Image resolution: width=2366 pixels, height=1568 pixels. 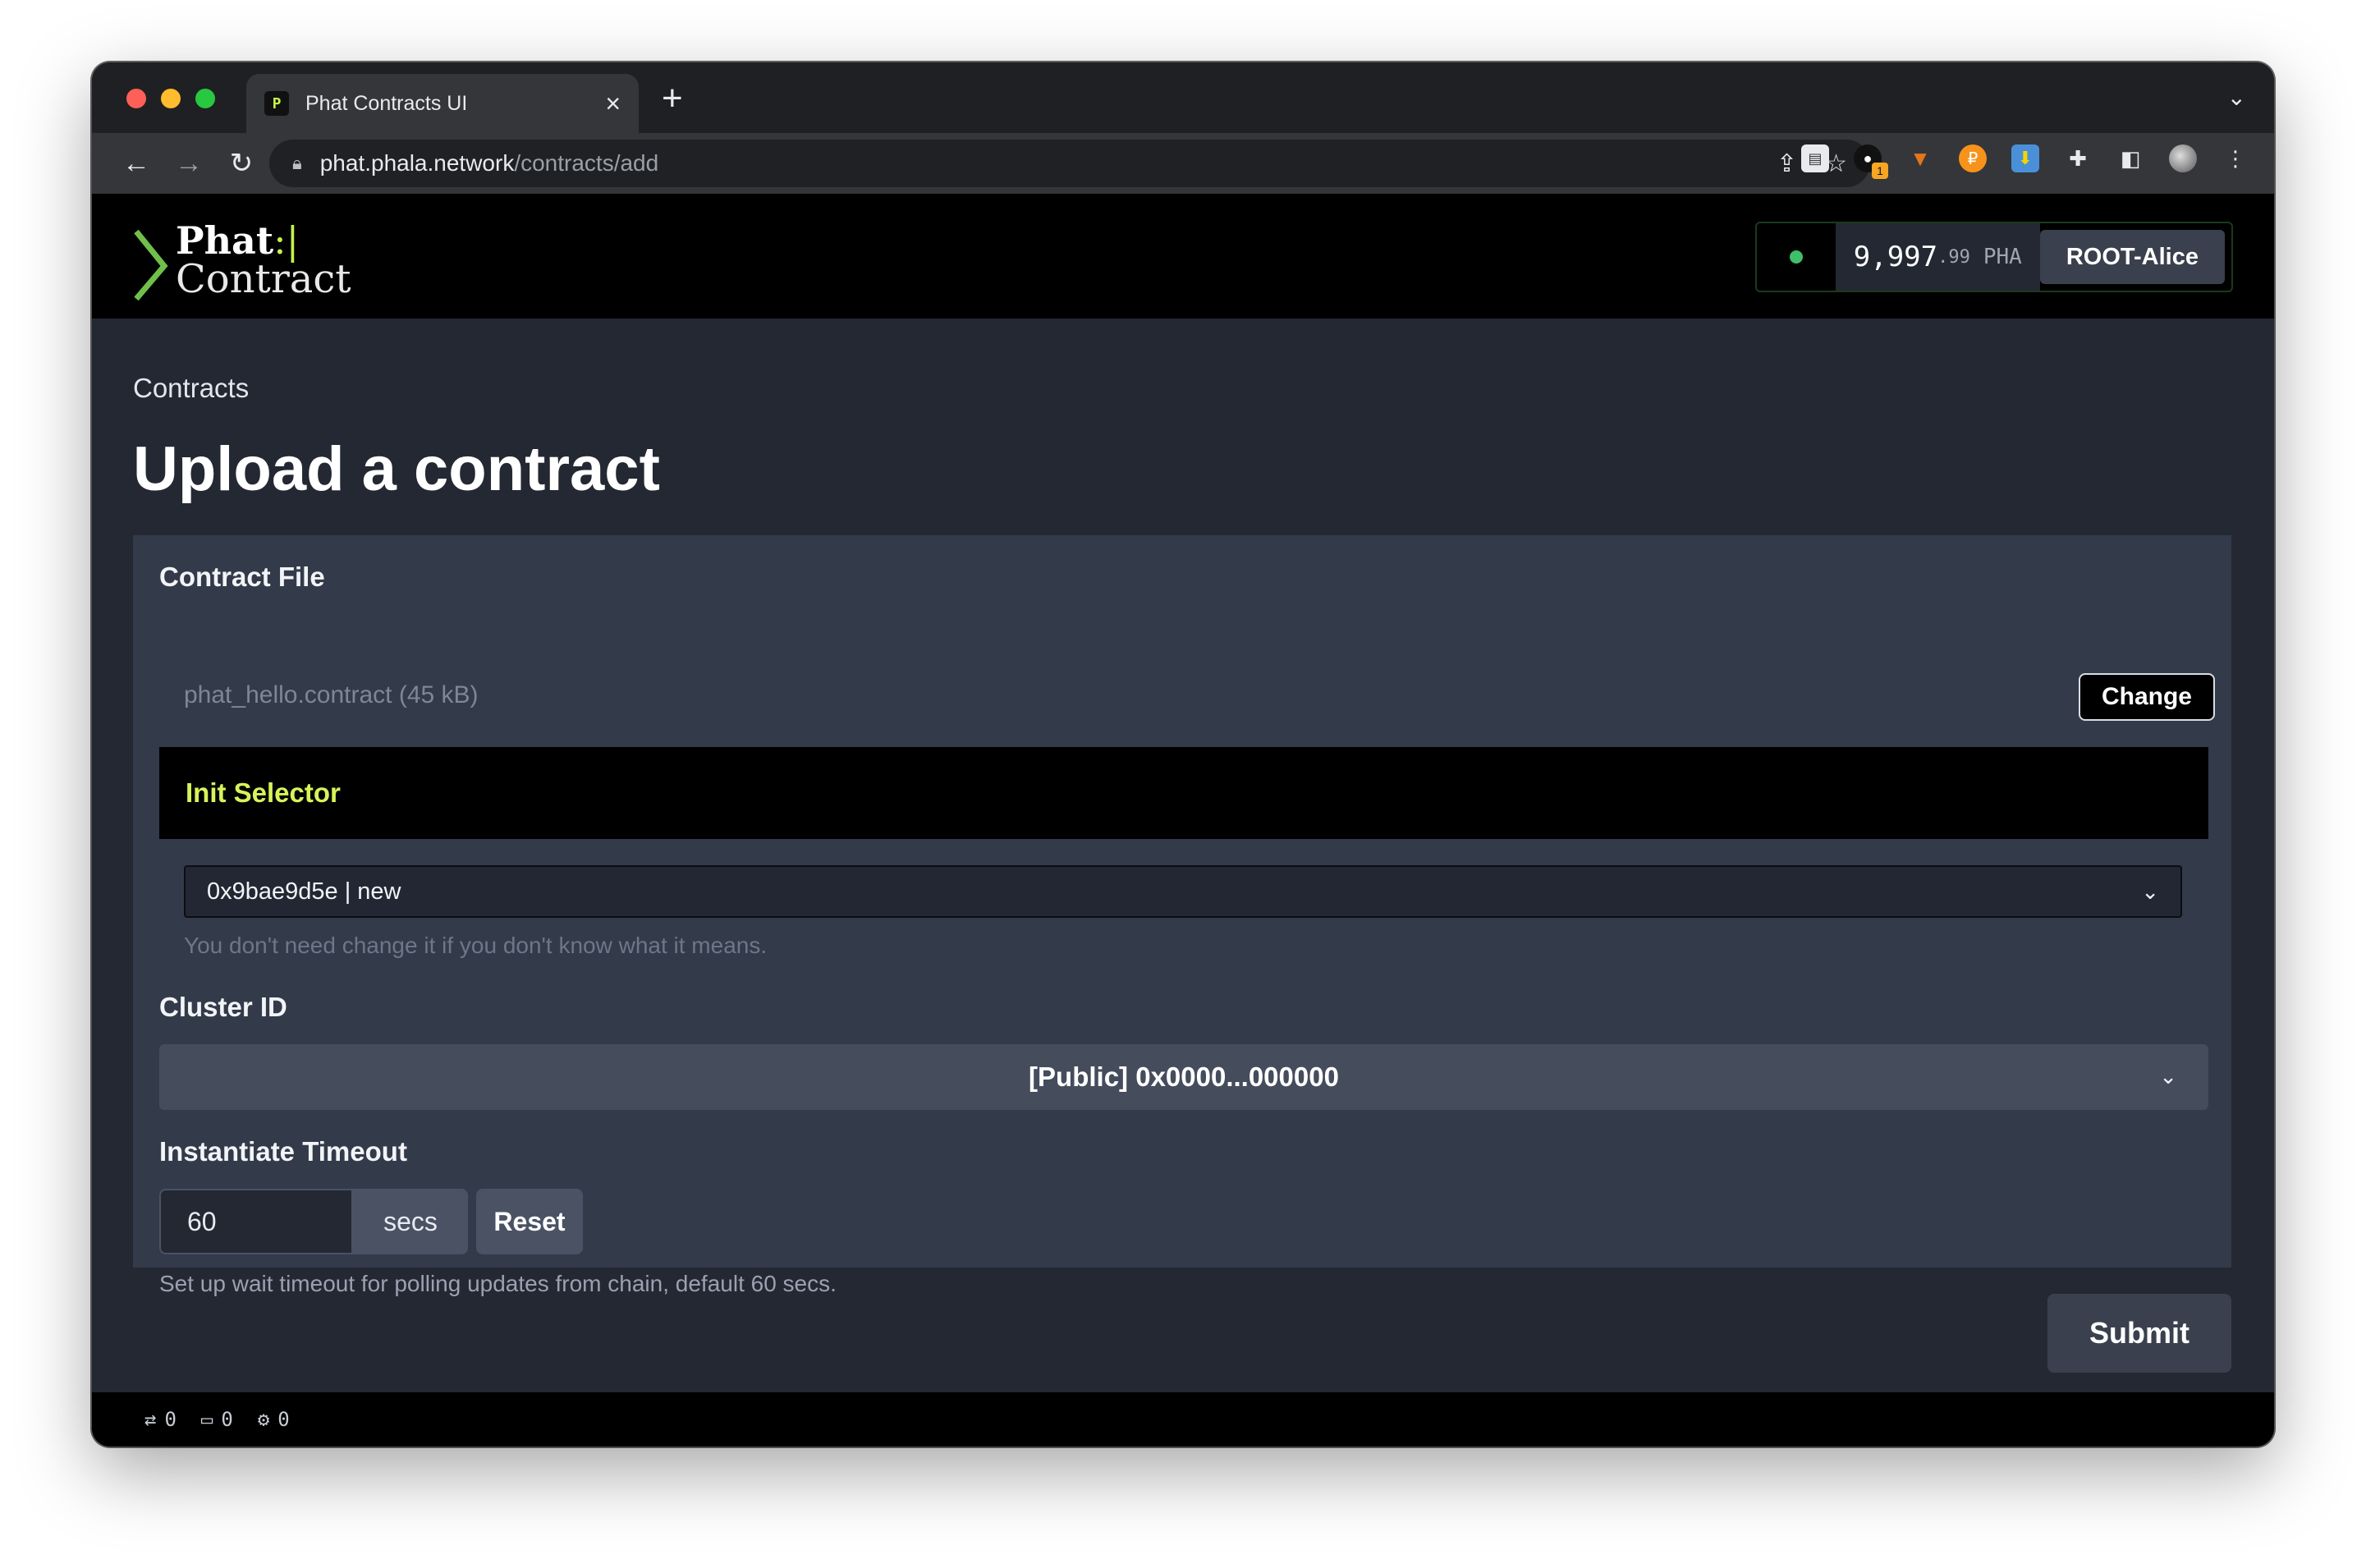 I want to click on tab-search-chevron-icon: ⌄, so click(x=2236, y=97).